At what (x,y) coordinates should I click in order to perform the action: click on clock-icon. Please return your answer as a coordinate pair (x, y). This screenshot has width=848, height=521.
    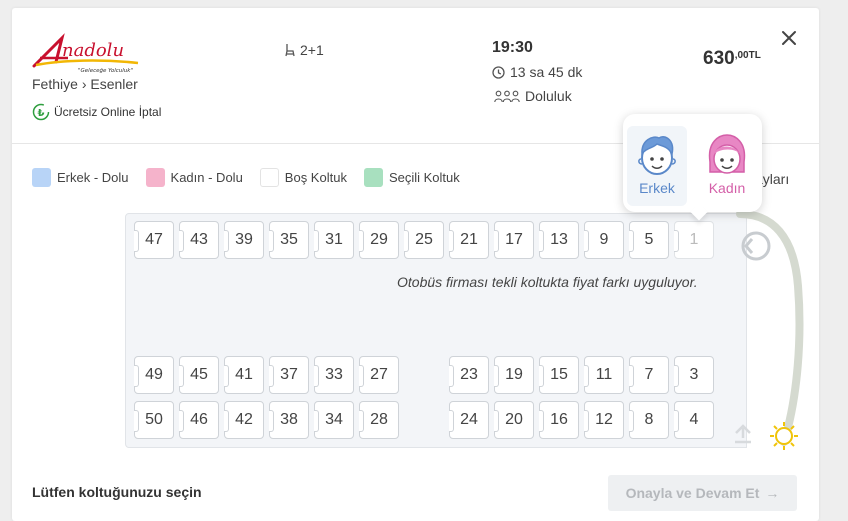
    Looking at the image, I should click on (498, 72).